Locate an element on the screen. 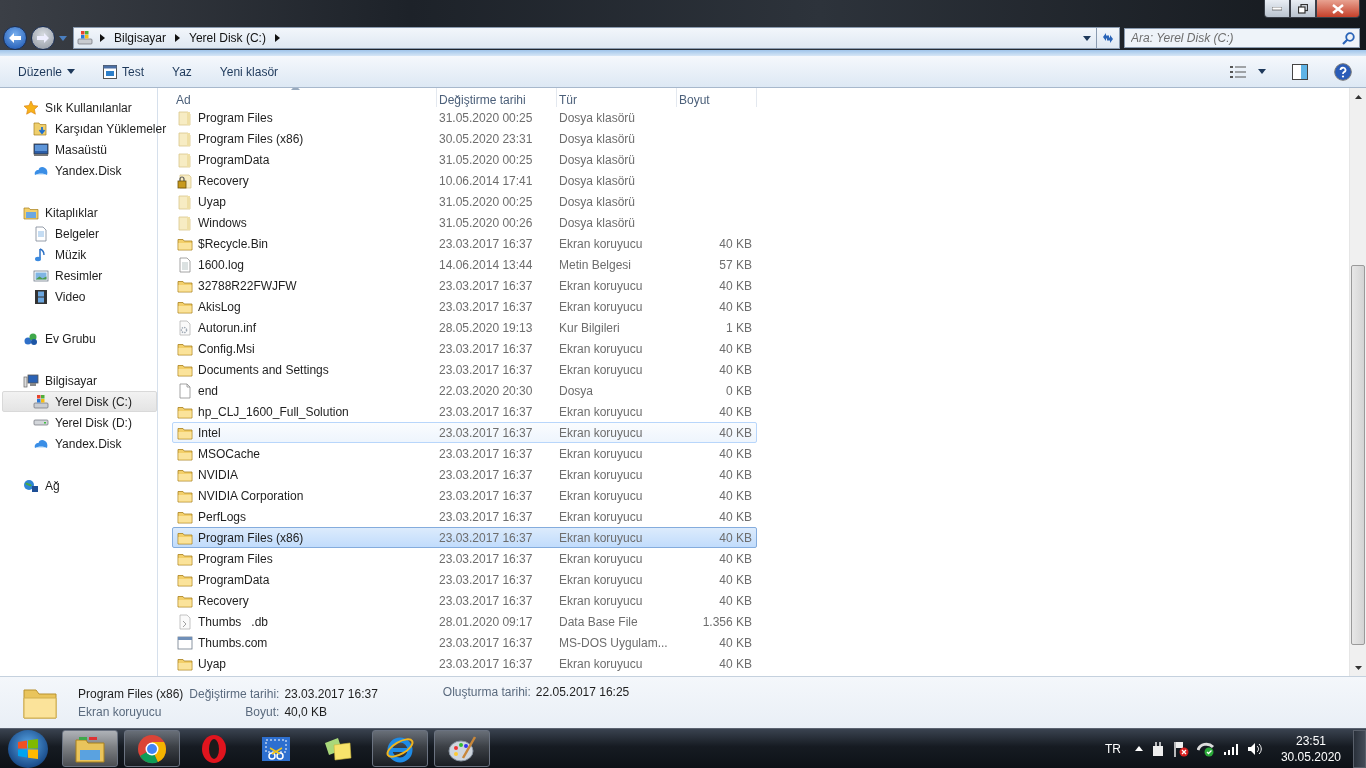 The height and width of the screenshot is (768, 1366). file-row: hp_CLJ_1600_Full_Solution 23.03.2017 16:37 Ekran koruyucu 40 KB is located at coordinates (464, 411).